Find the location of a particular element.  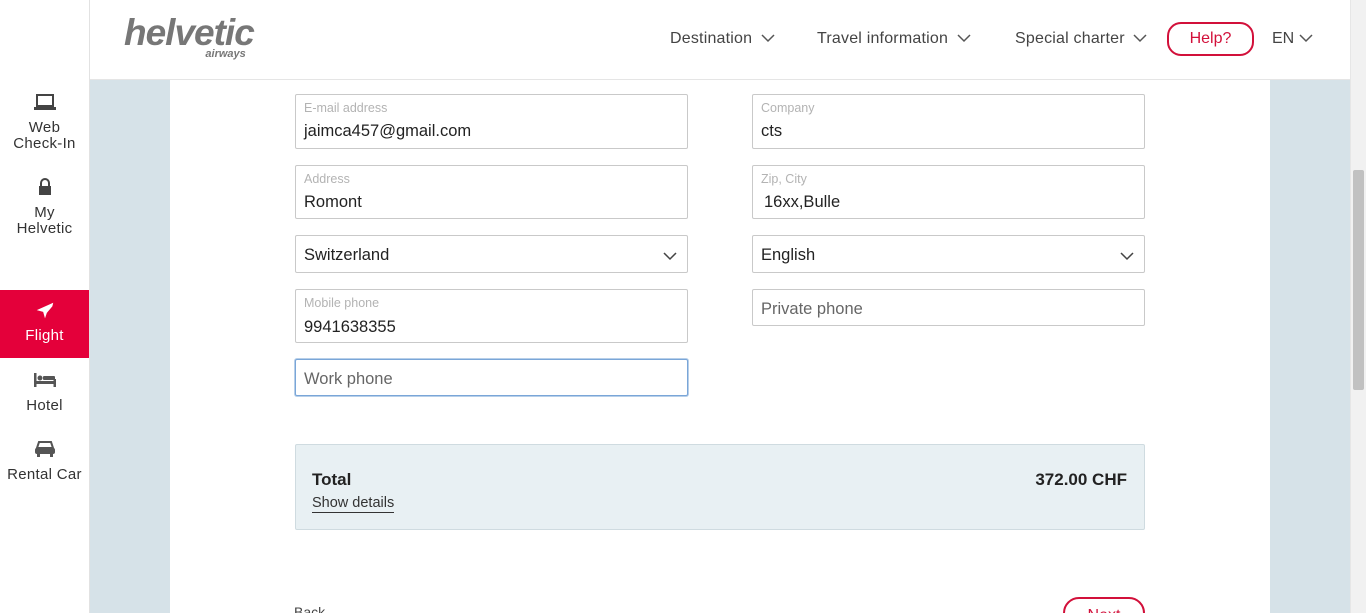

sidebar-item-my-helvetic: My Helvetic is located at coordinates (44, 207).